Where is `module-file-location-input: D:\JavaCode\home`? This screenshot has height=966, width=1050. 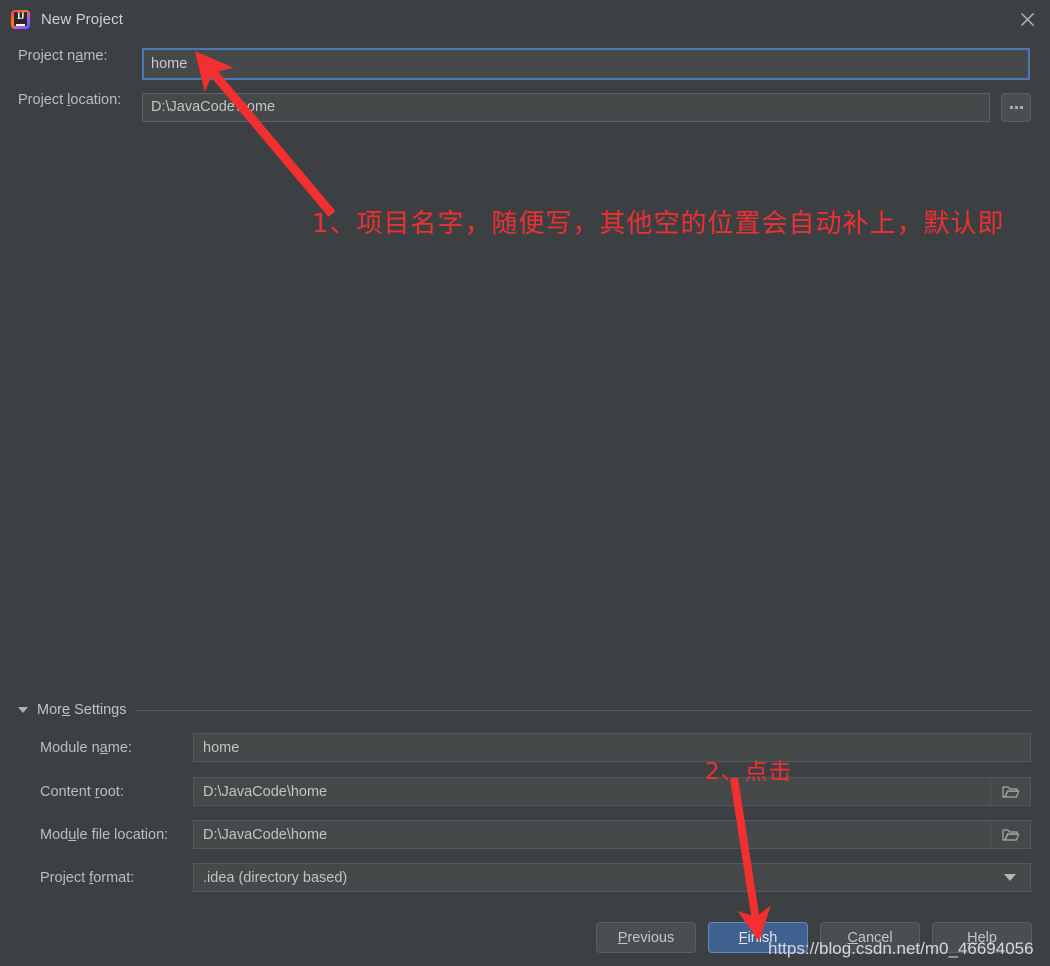
module-file-location-input: D:\JavaCode\home is located at coordinates (612, 834).